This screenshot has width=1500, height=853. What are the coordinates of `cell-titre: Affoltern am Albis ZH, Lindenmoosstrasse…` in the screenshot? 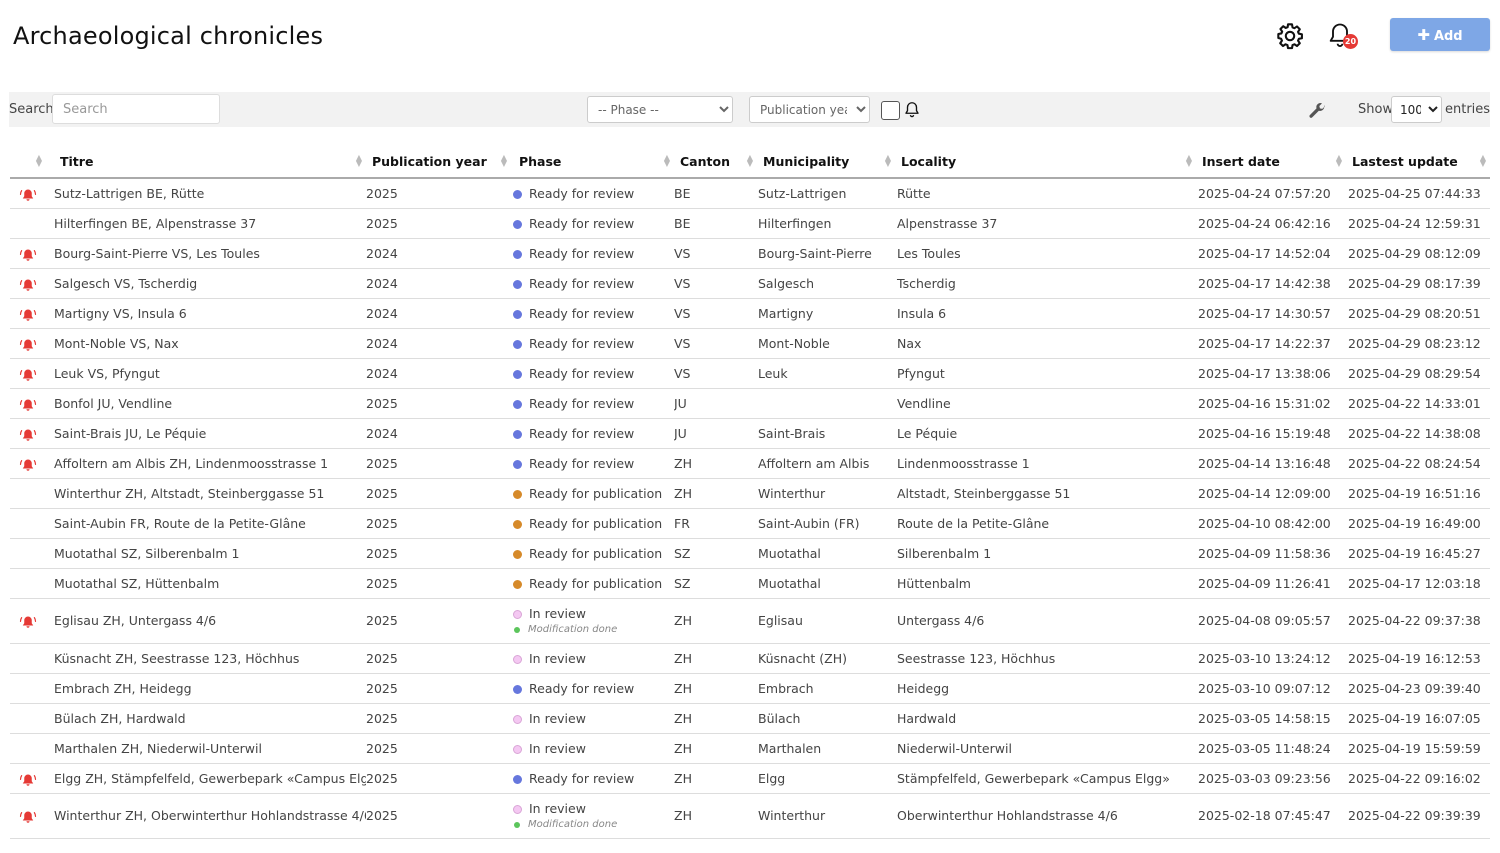 It's located at (206, 463).